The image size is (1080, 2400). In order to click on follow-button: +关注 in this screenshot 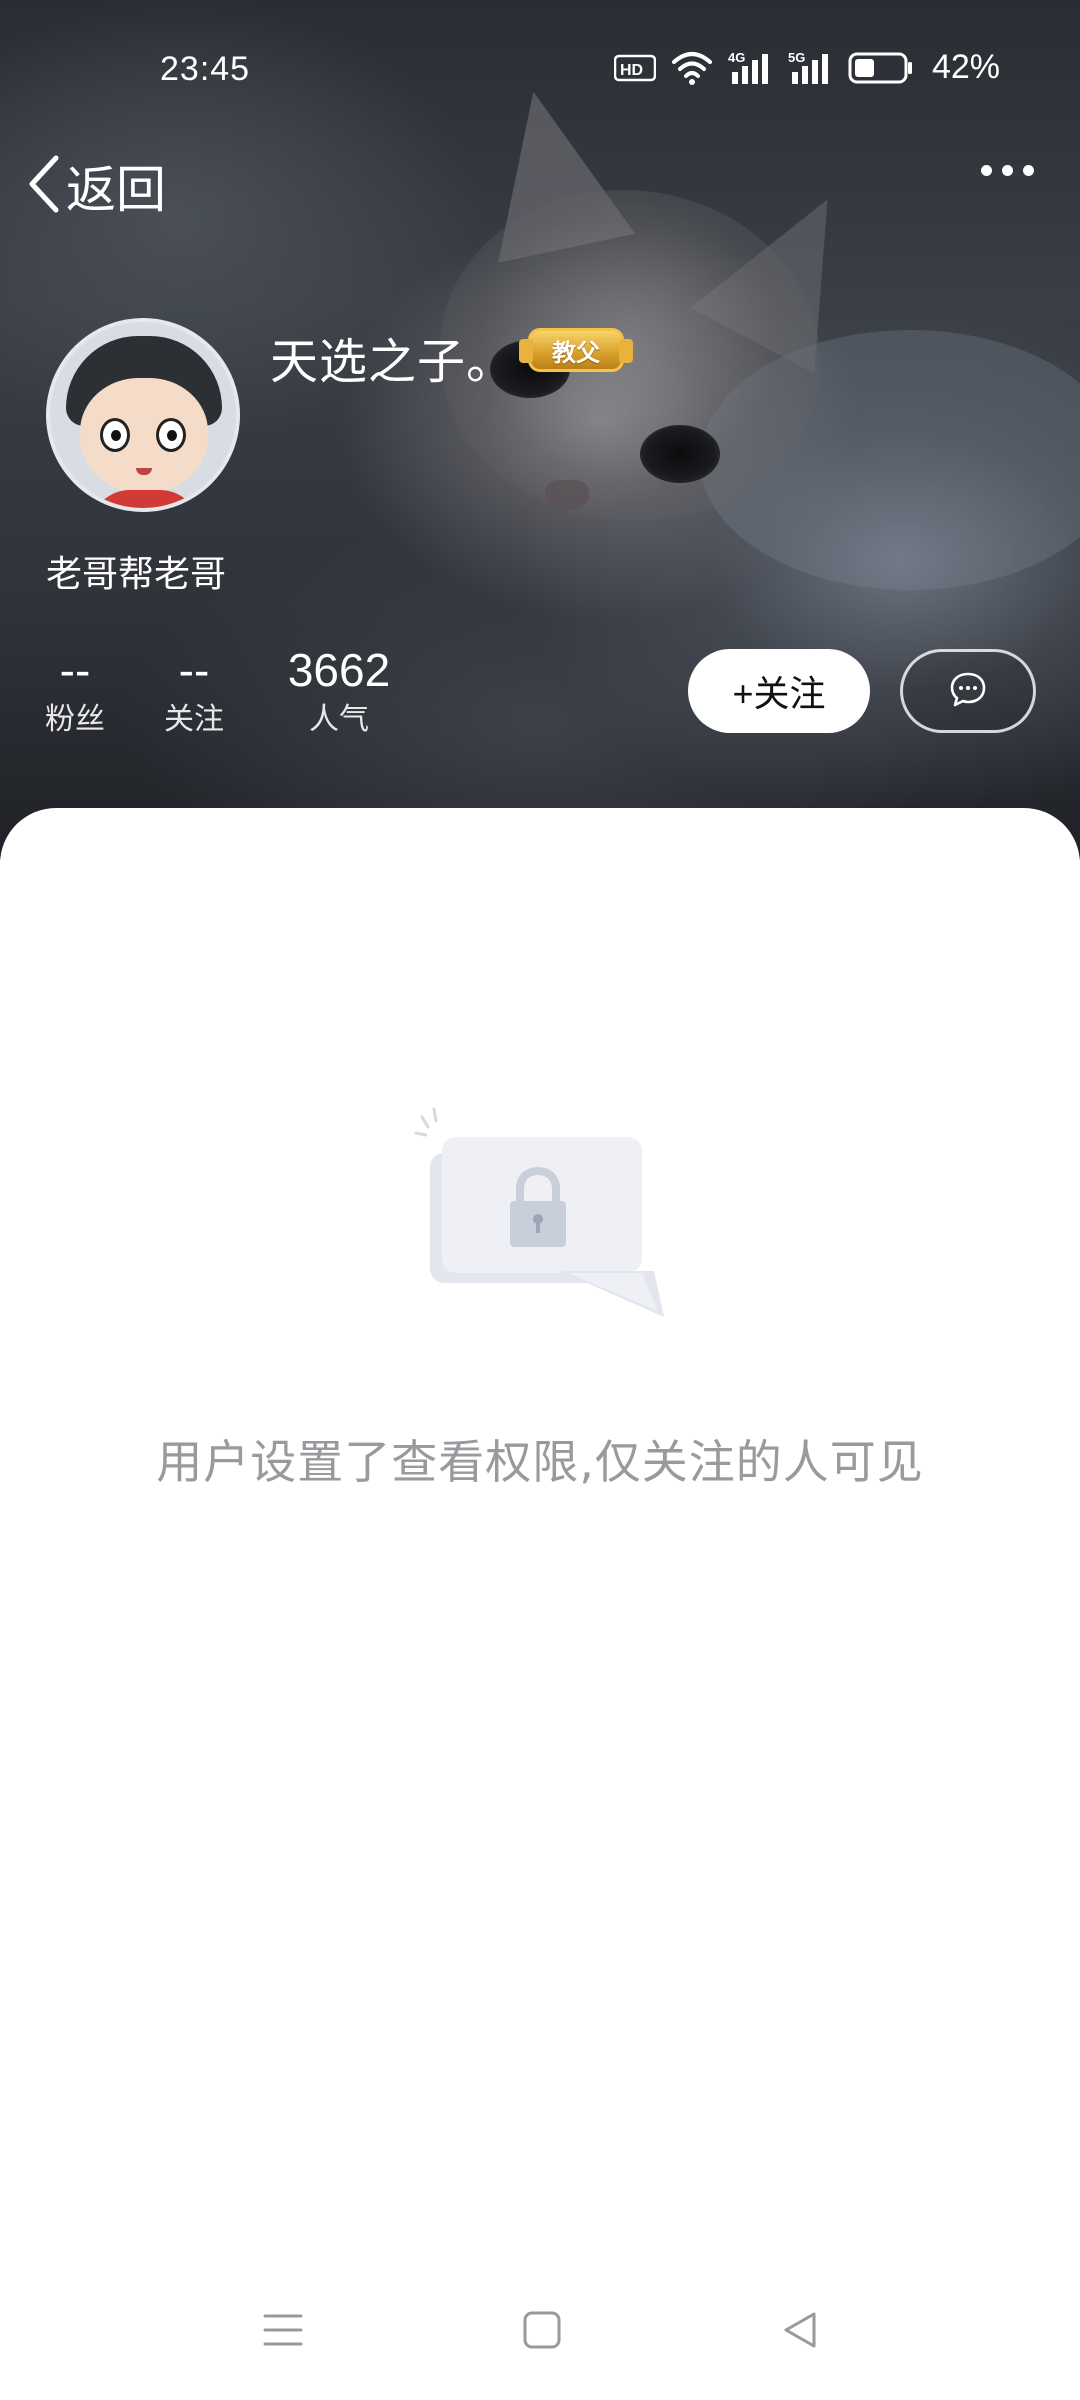, I will do `click(779, 691)`.